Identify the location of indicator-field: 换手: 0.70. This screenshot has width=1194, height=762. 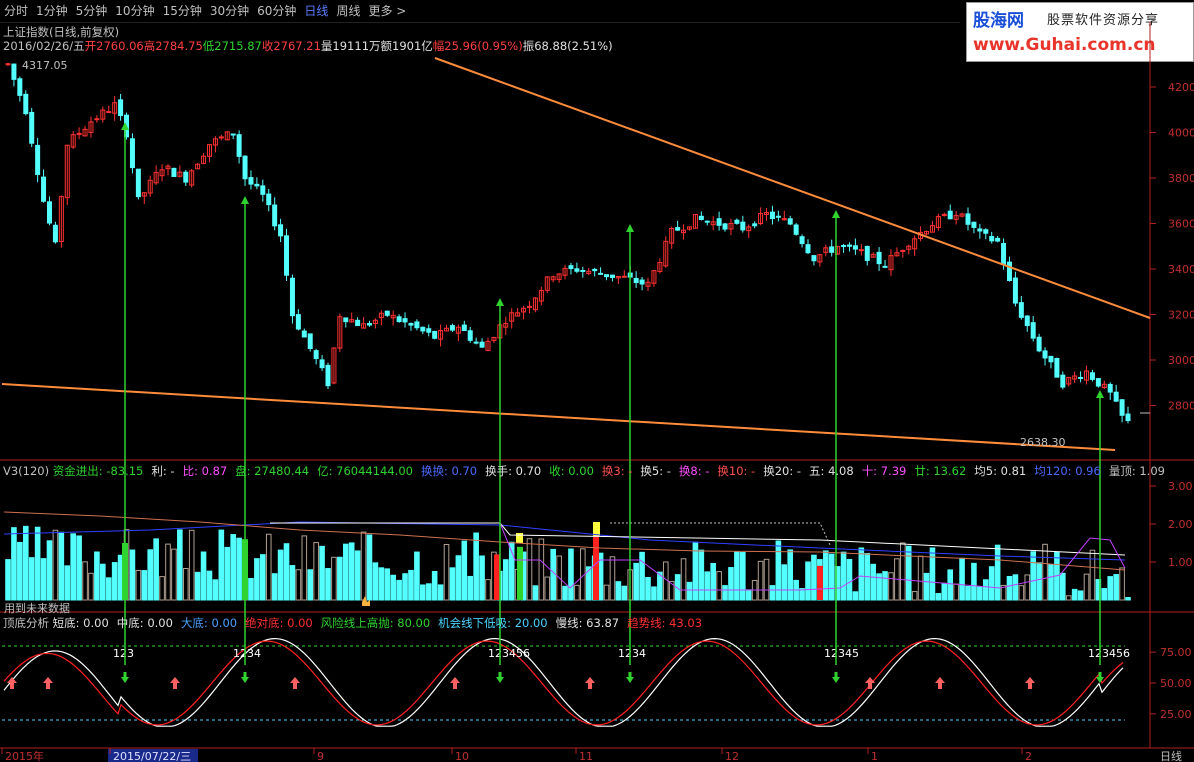
(513, 471).